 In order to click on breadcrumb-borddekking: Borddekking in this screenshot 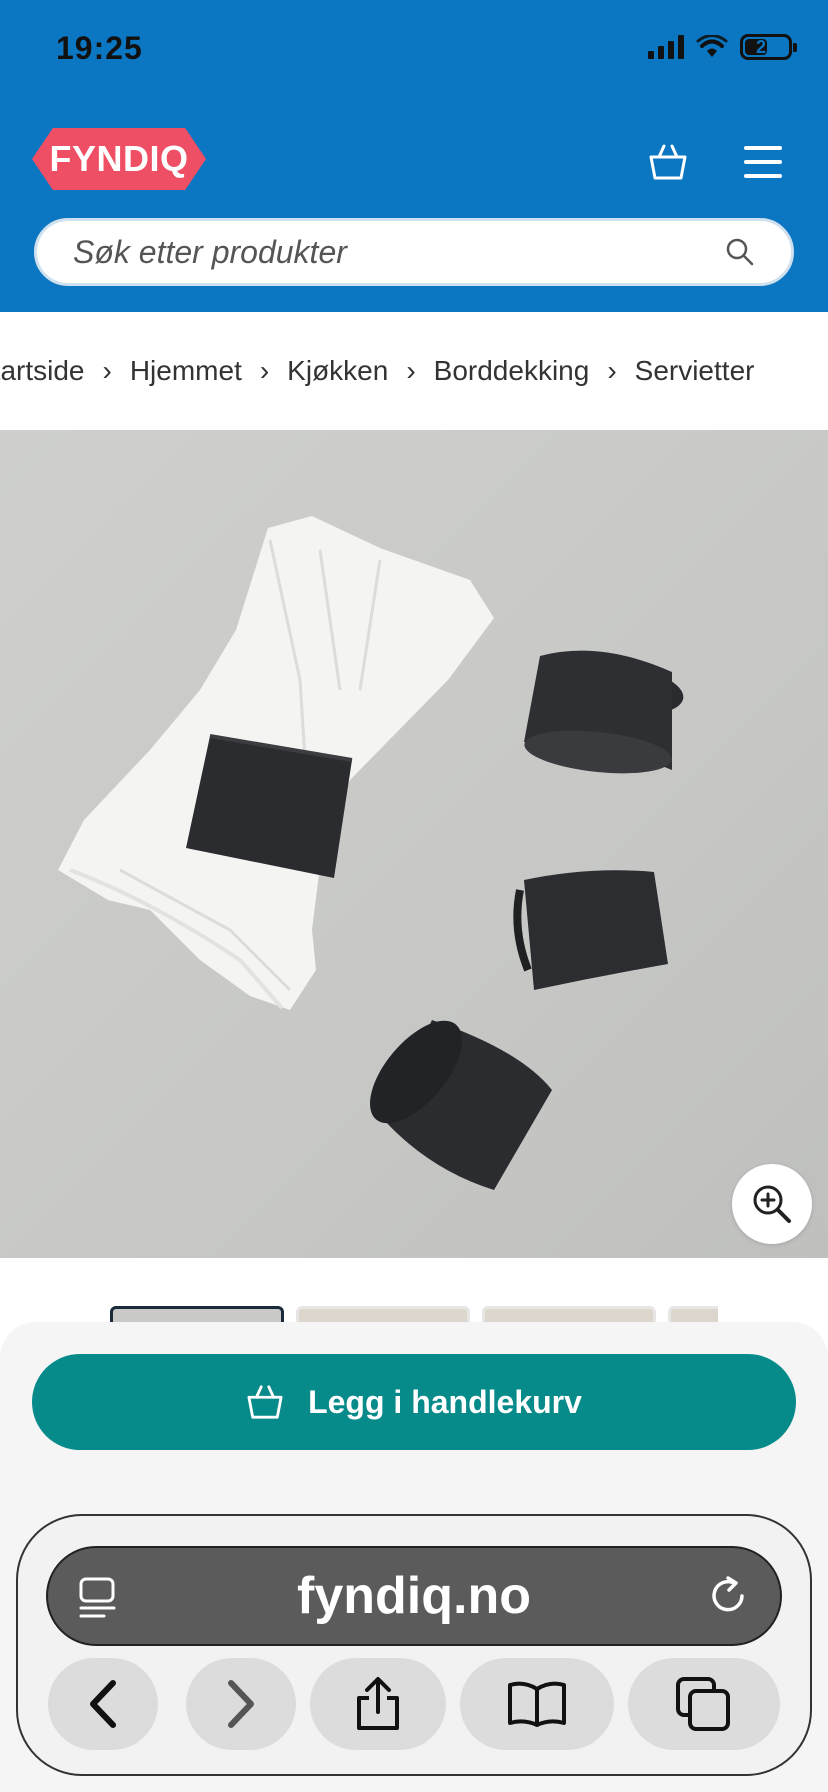, I will do `click(512, 371)`.